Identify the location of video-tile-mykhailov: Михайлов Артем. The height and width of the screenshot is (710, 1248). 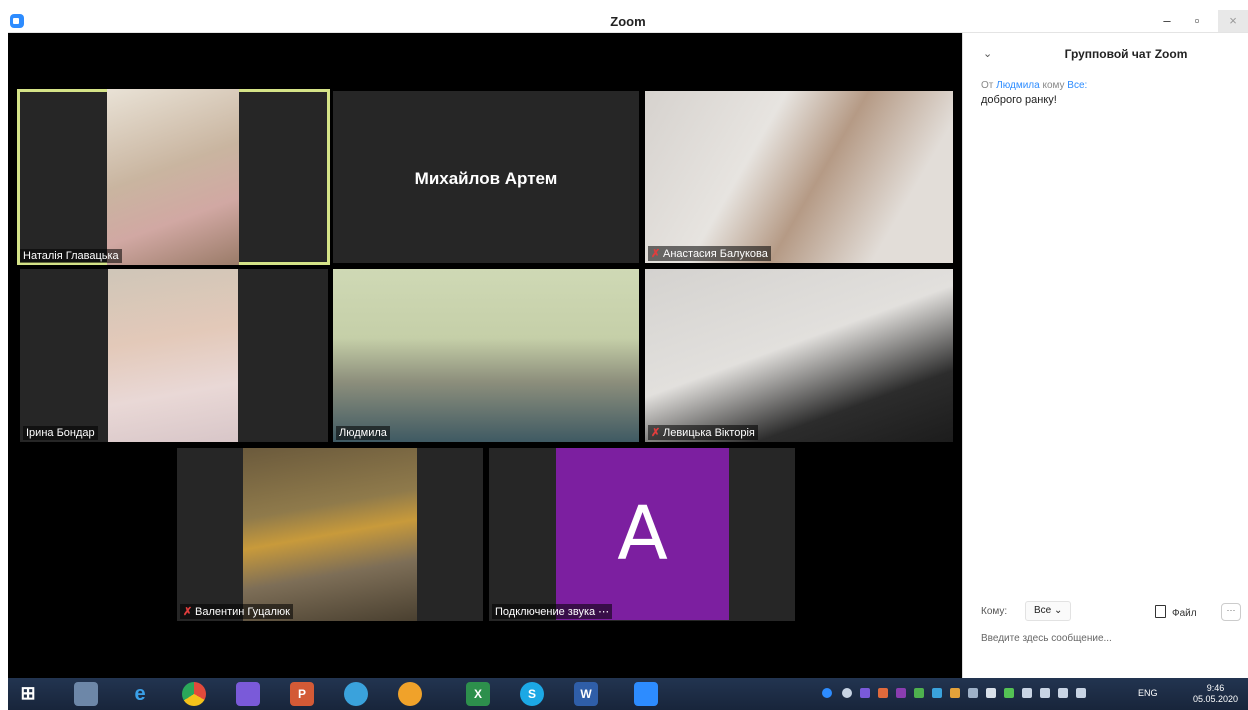
(486, 177).